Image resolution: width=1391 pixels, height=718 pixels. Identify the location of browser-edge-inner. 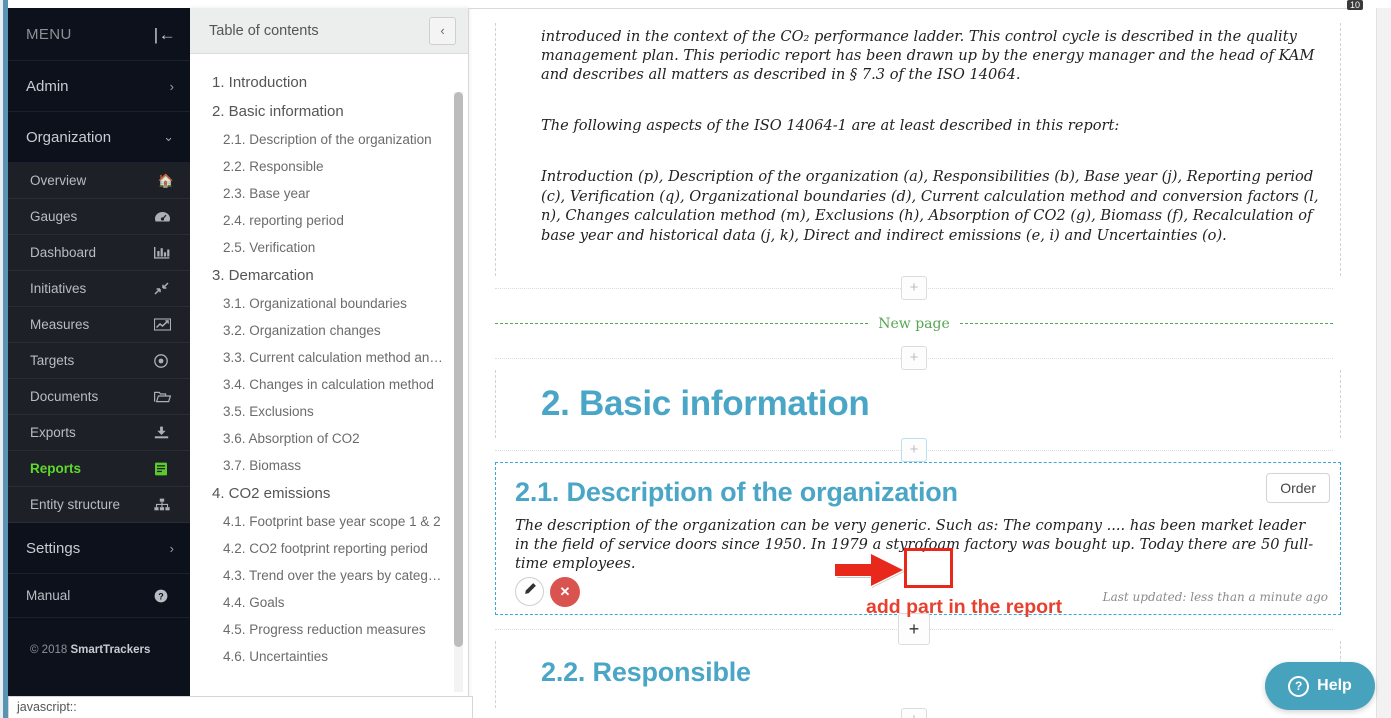
(1, 359).